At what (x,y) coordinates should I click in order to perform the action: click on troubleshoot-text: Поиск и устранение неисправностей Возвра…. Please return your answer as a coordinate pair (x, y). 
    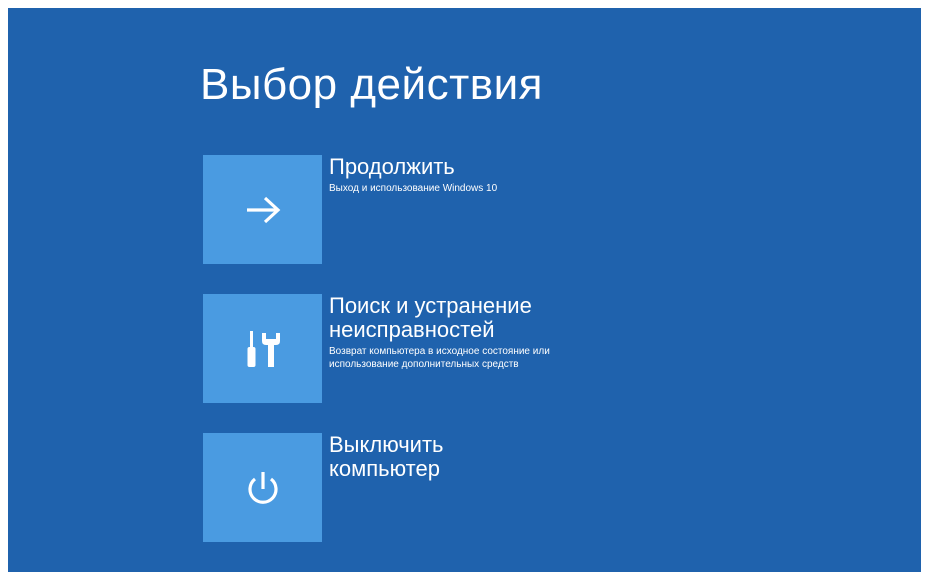
    Looking at the image, I should click on (539, 332).